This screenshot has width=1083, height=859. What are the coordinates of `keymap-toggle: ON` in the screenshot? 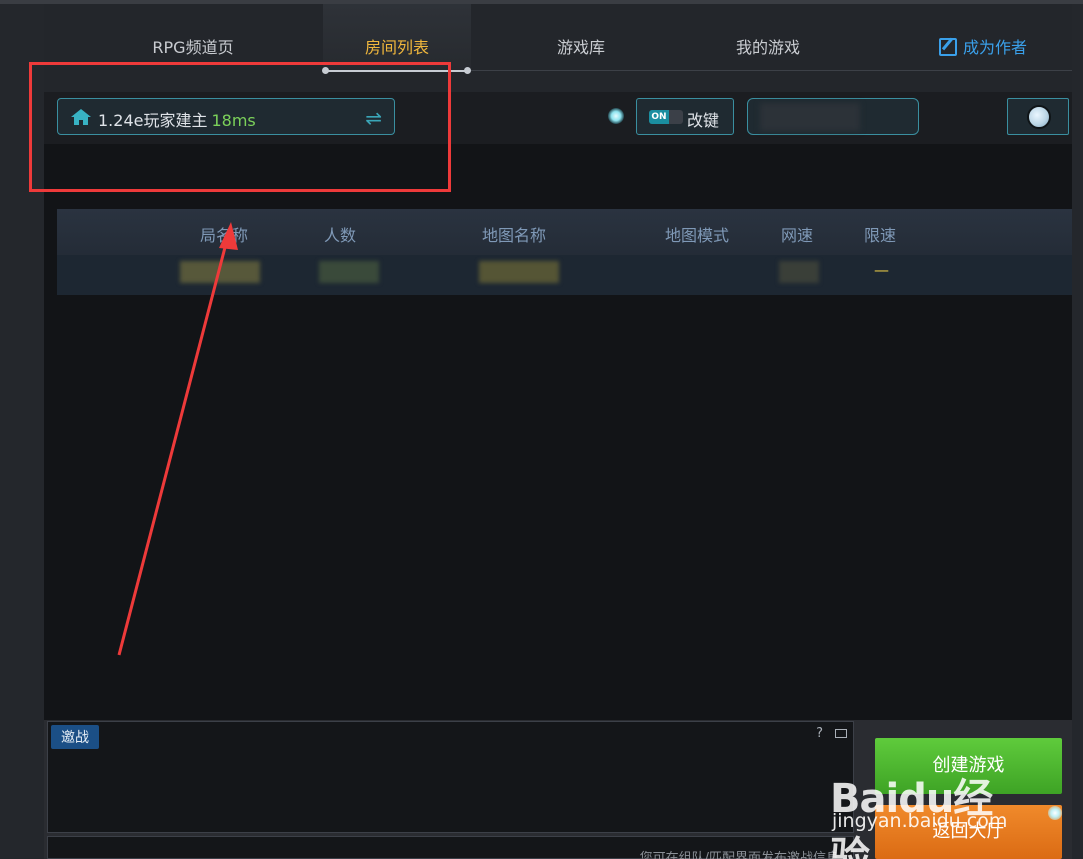 It's located at (666, 117).